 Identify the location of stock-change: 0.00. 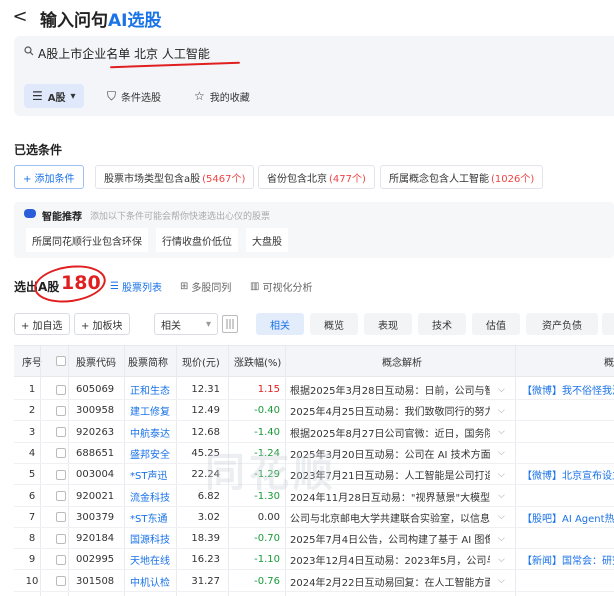
(268, 517).